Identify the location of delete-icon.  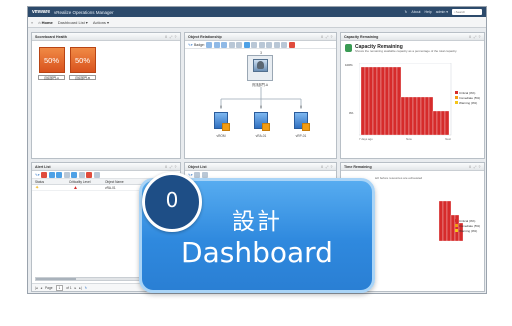
(89, 174).